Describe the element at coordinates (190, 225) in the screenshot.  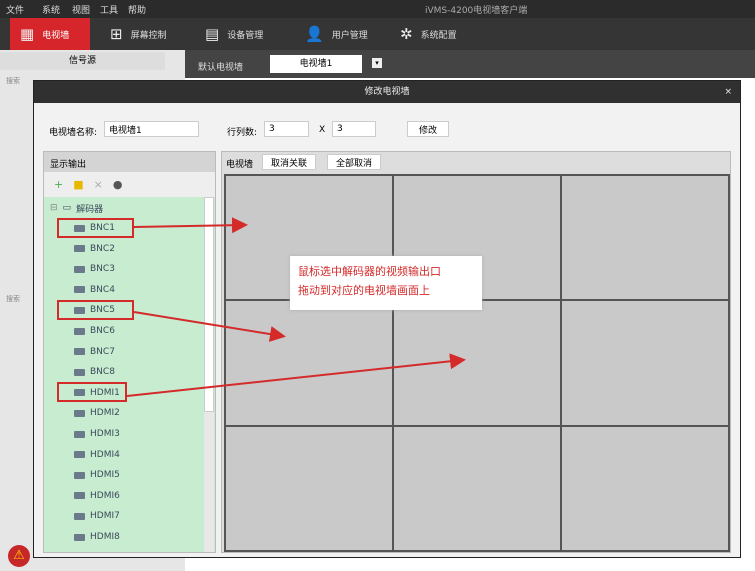
I see `arrow-bnc1` at that location.